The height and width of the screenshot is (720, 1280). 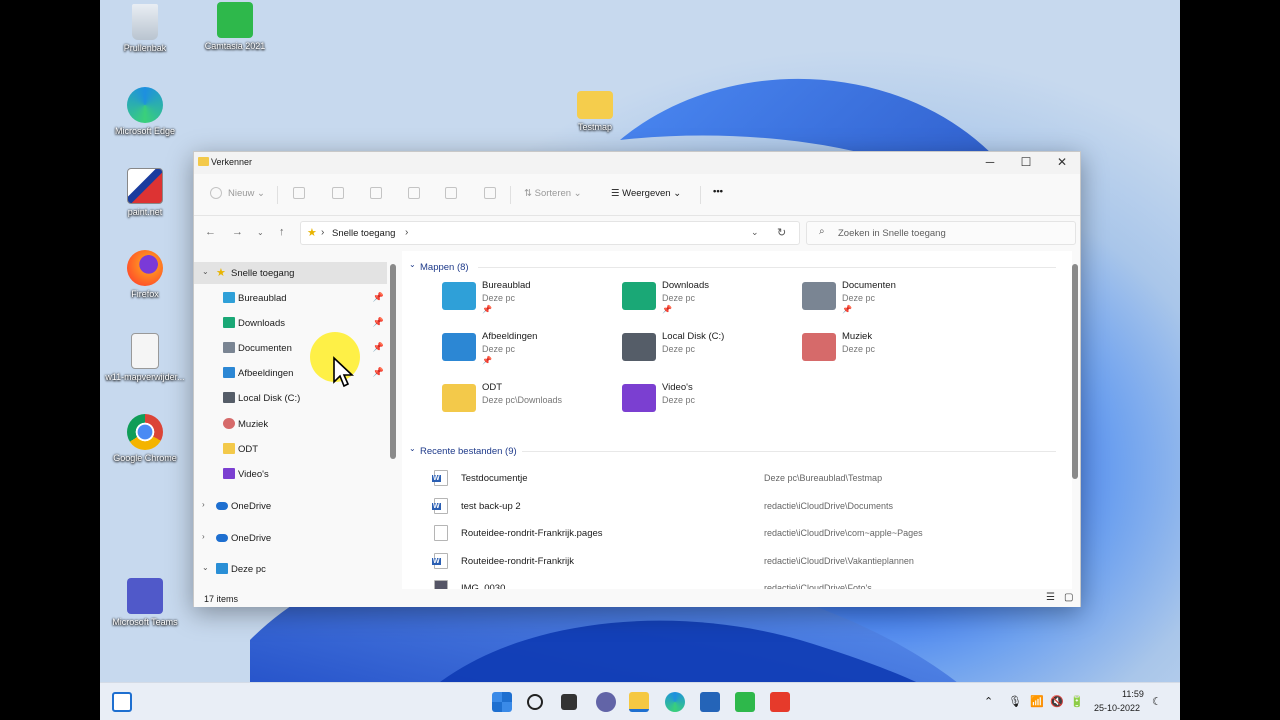 What do you see at coordinates (145, 193) in the screenshot?
I see `desktop-icon-paintnet: paint.net` at bounding box center [145, 193].